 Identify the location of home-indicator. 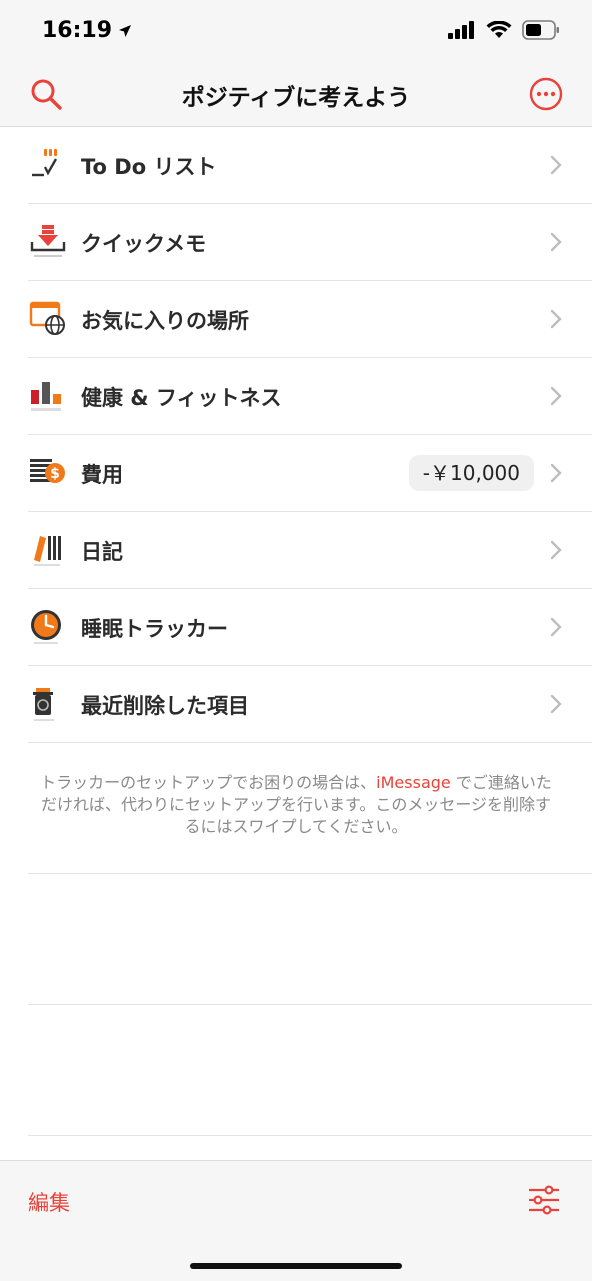
(296, 1266).